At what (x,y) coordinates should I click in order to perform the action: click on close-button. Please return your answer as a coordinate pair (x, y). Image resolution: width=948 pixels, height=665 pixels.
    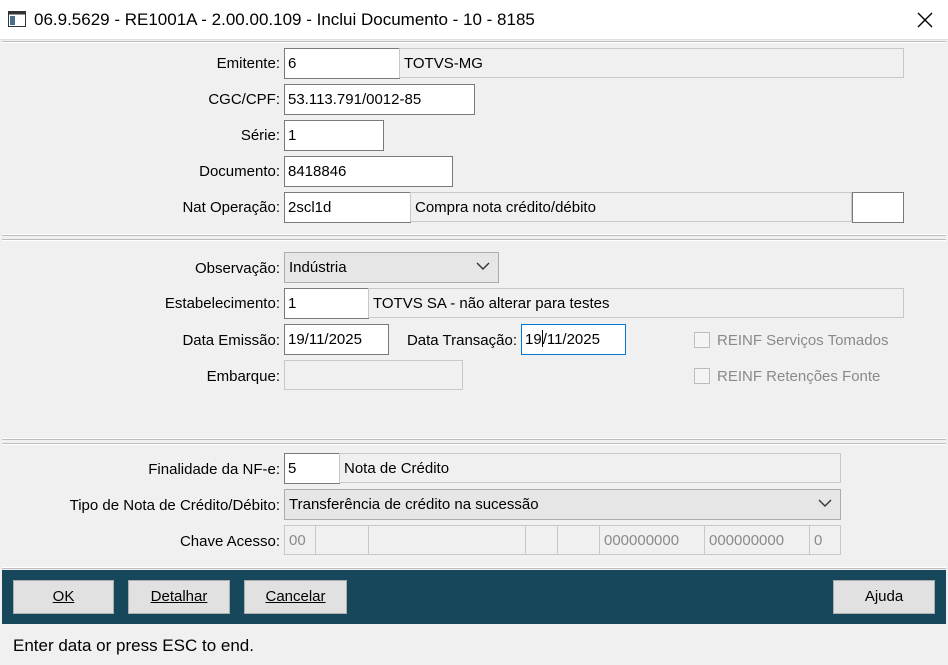
    Looking at the image, I should click on (925, 20).